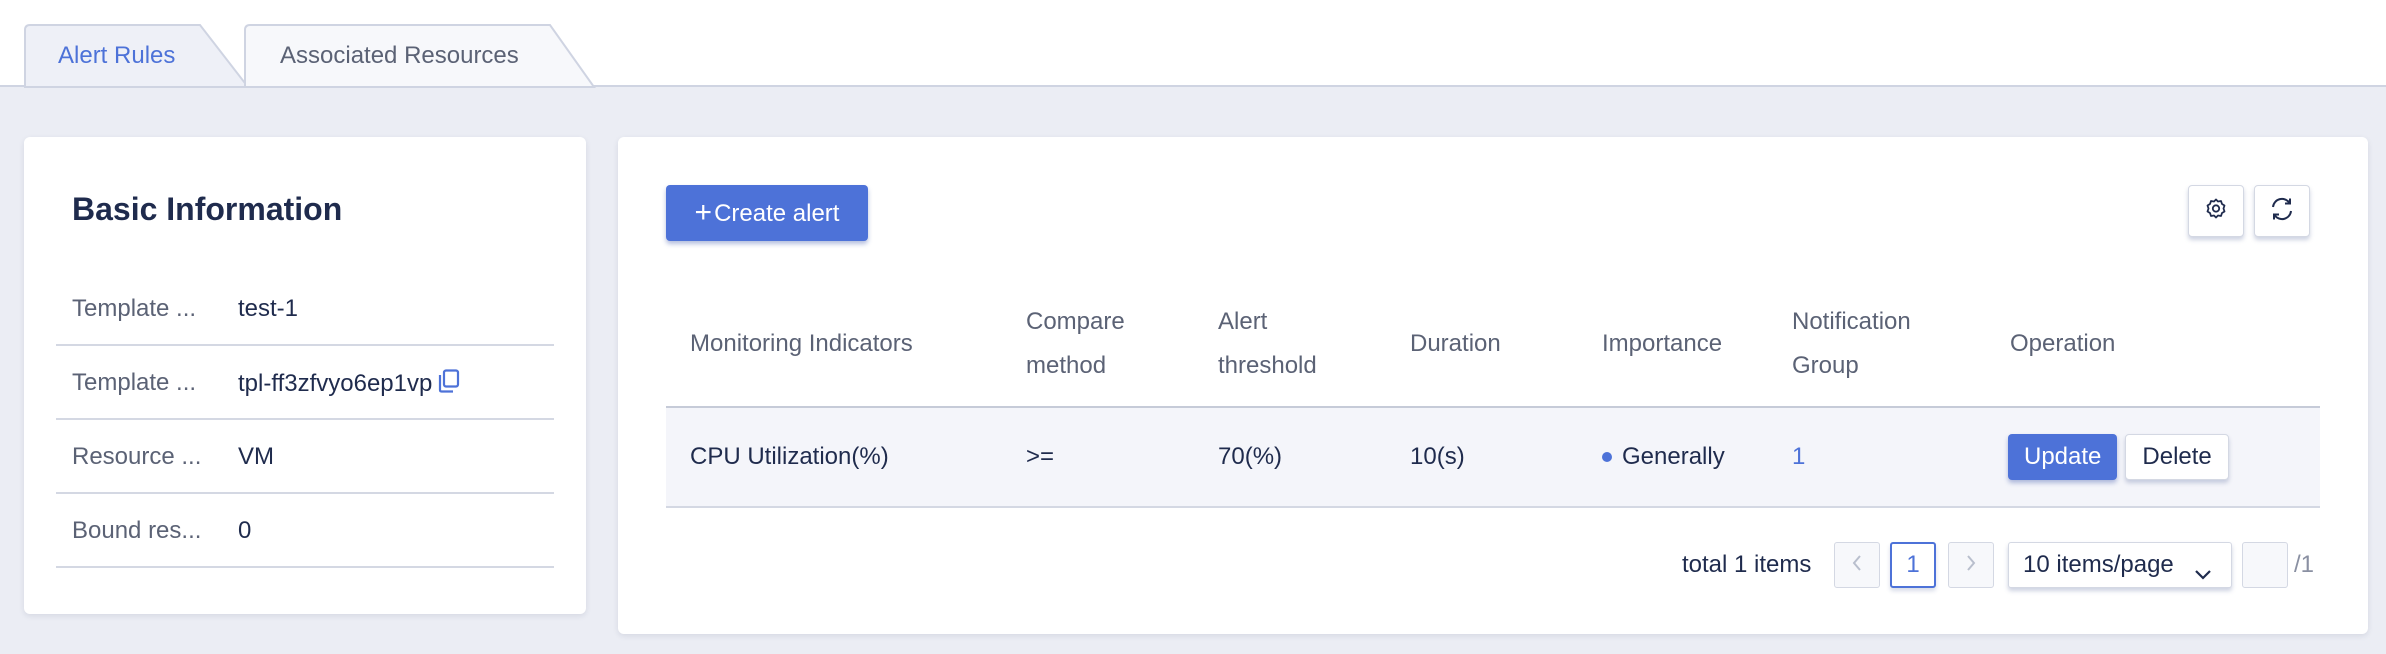 The height and width of the screenshot is (654, 2386). Describe the element at coordinates (335, 383) in the screenshot. I see `info-value: tpl-ff3zfvyo6ep1vp` at that location.